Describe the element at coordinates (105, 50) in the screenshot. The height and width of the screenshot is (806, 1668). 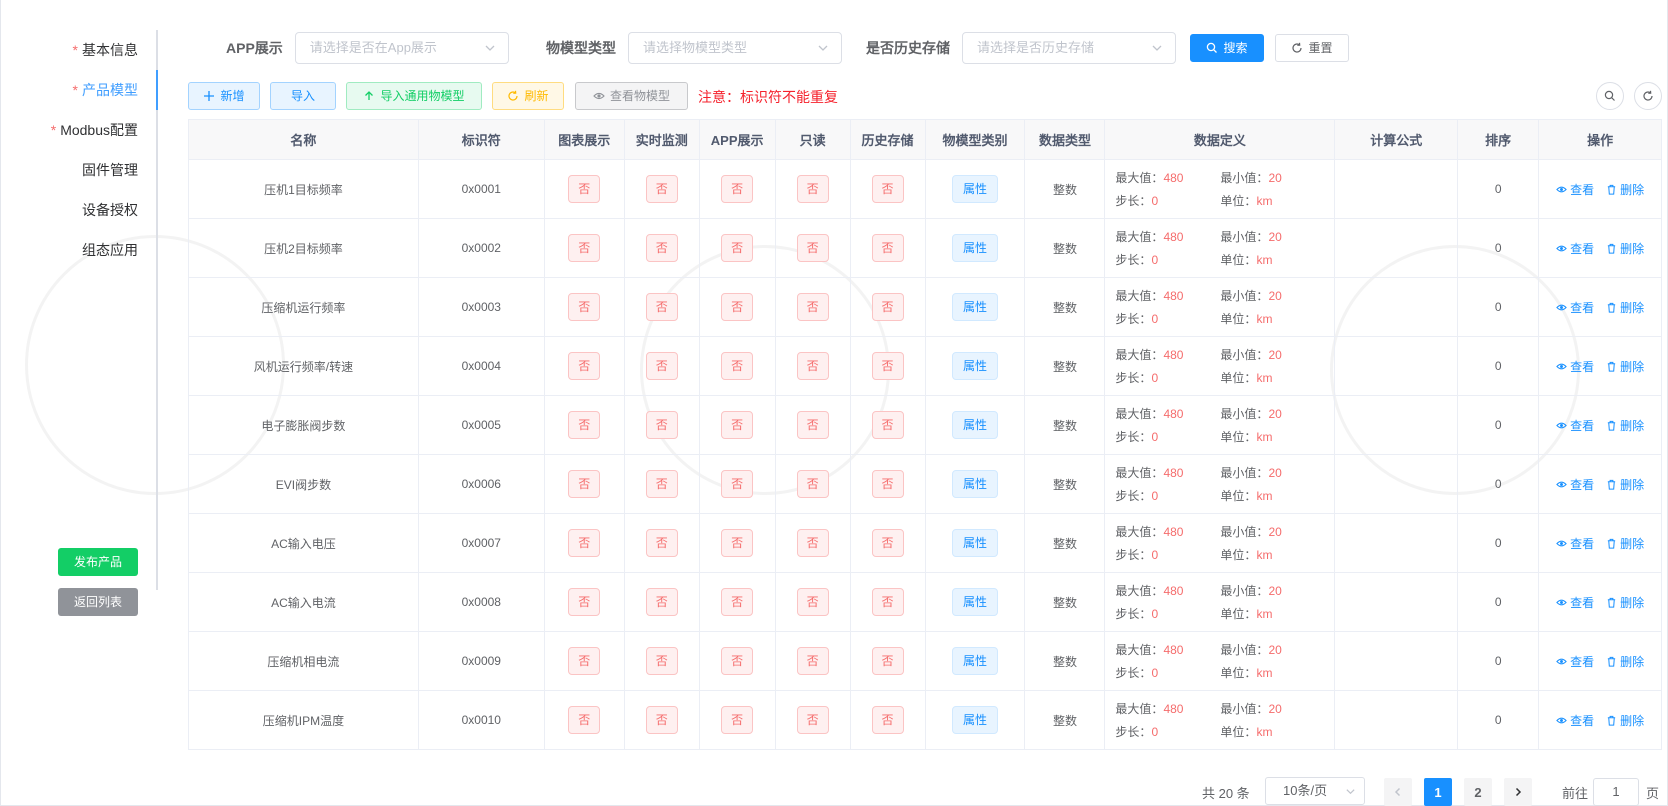
I see `sidebar-item-basic-info: * 基本信息` at that location.